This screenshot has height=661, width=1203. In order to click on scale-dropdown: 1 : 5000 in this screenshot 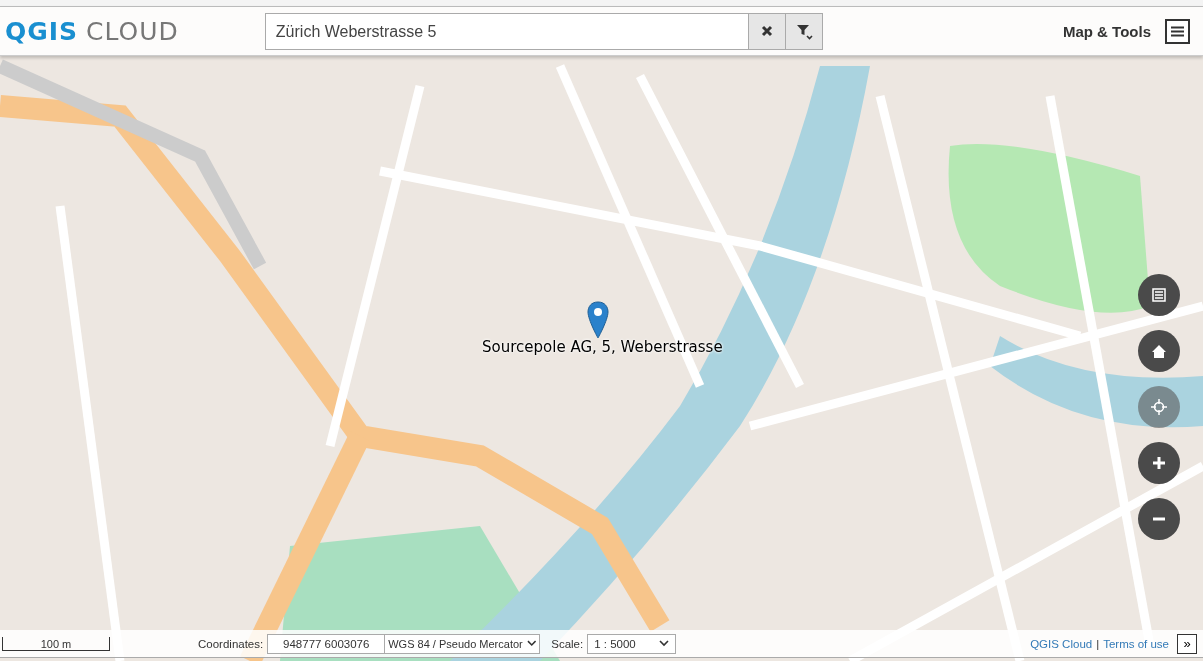, I will do `click(632, 643)`.